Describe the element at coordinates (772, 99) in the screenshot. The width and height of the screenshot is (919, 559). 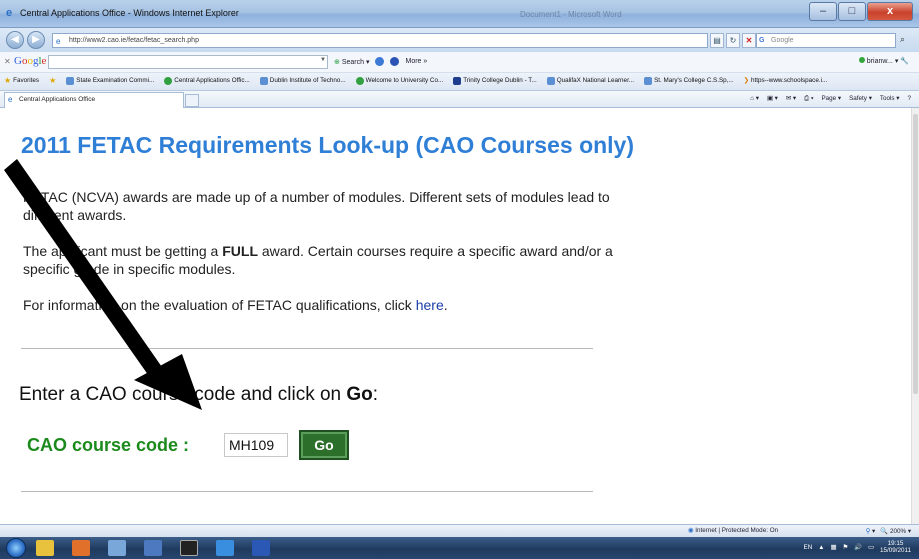
I see `feeds-icon: ▣ ▾` at that location.